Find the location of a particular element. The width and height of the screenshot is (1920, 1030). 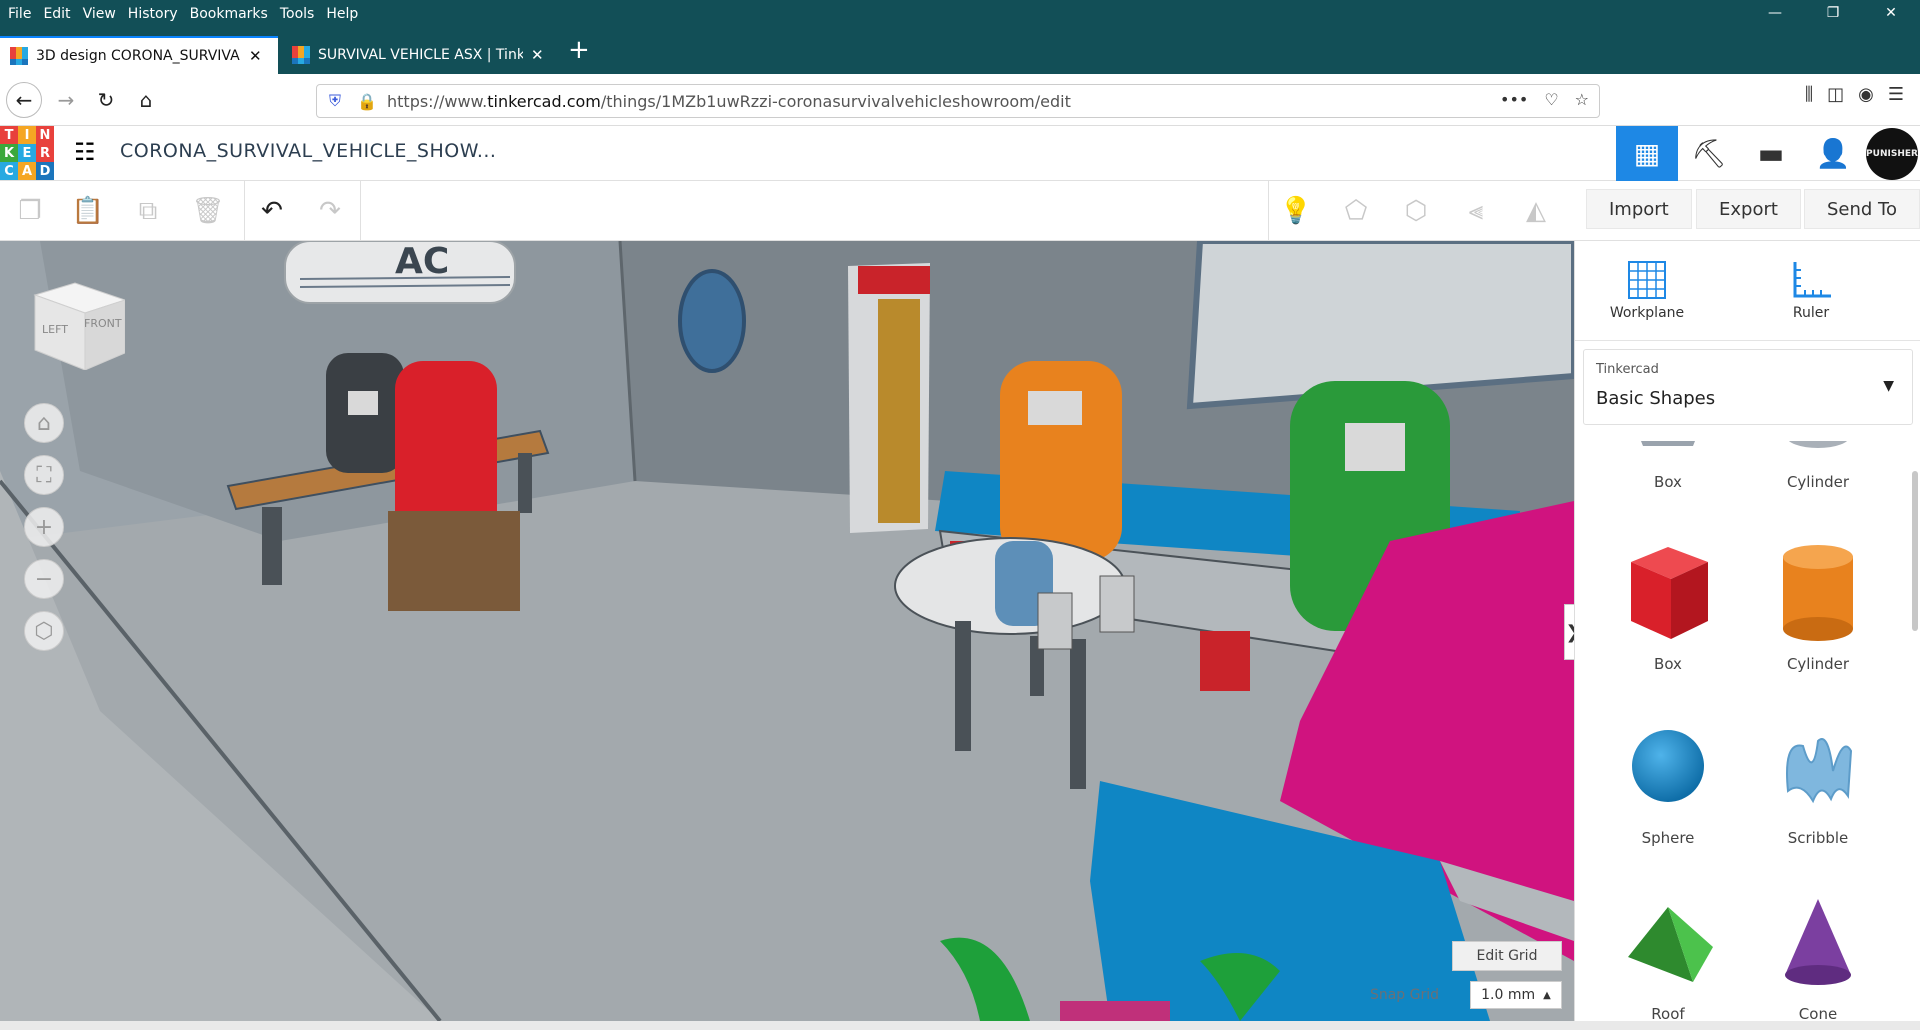

home-view-button: ⌂ is located at coordinates (44, 423).